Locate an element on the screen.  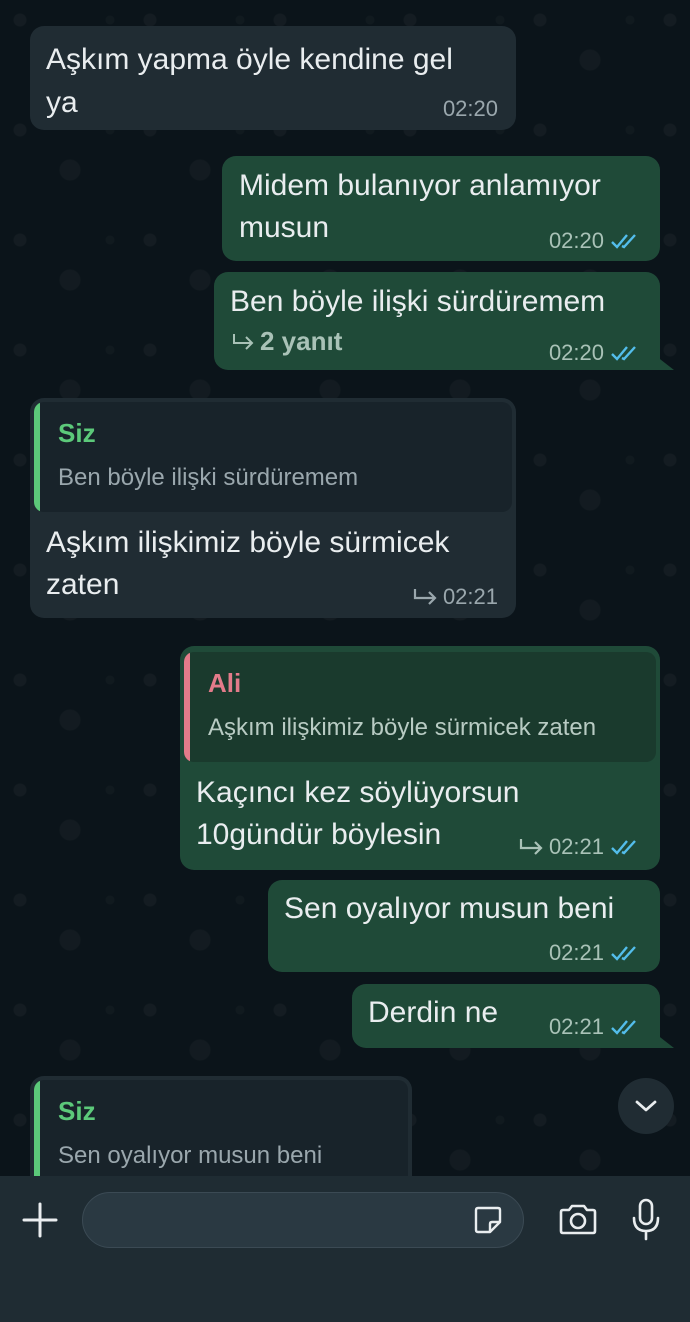
message-text: zaten is located at coordinates (83, 584).